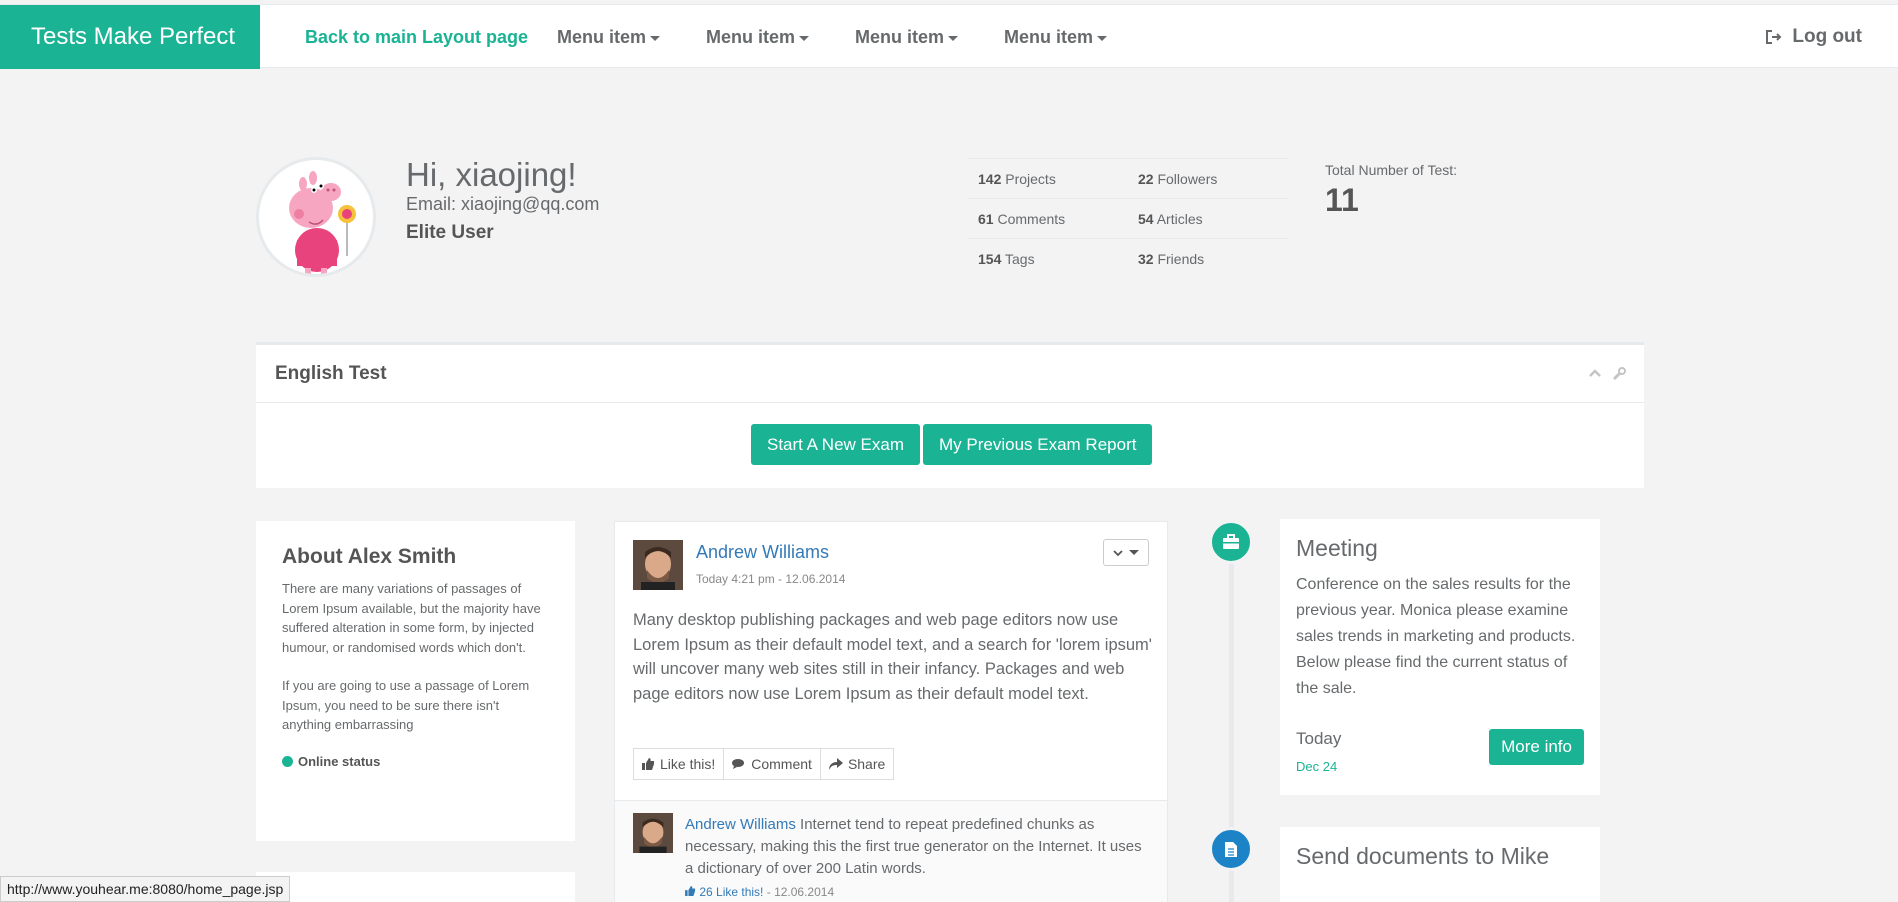  I want to click on author-name-link: Andrew Williams, so click(762, 552).